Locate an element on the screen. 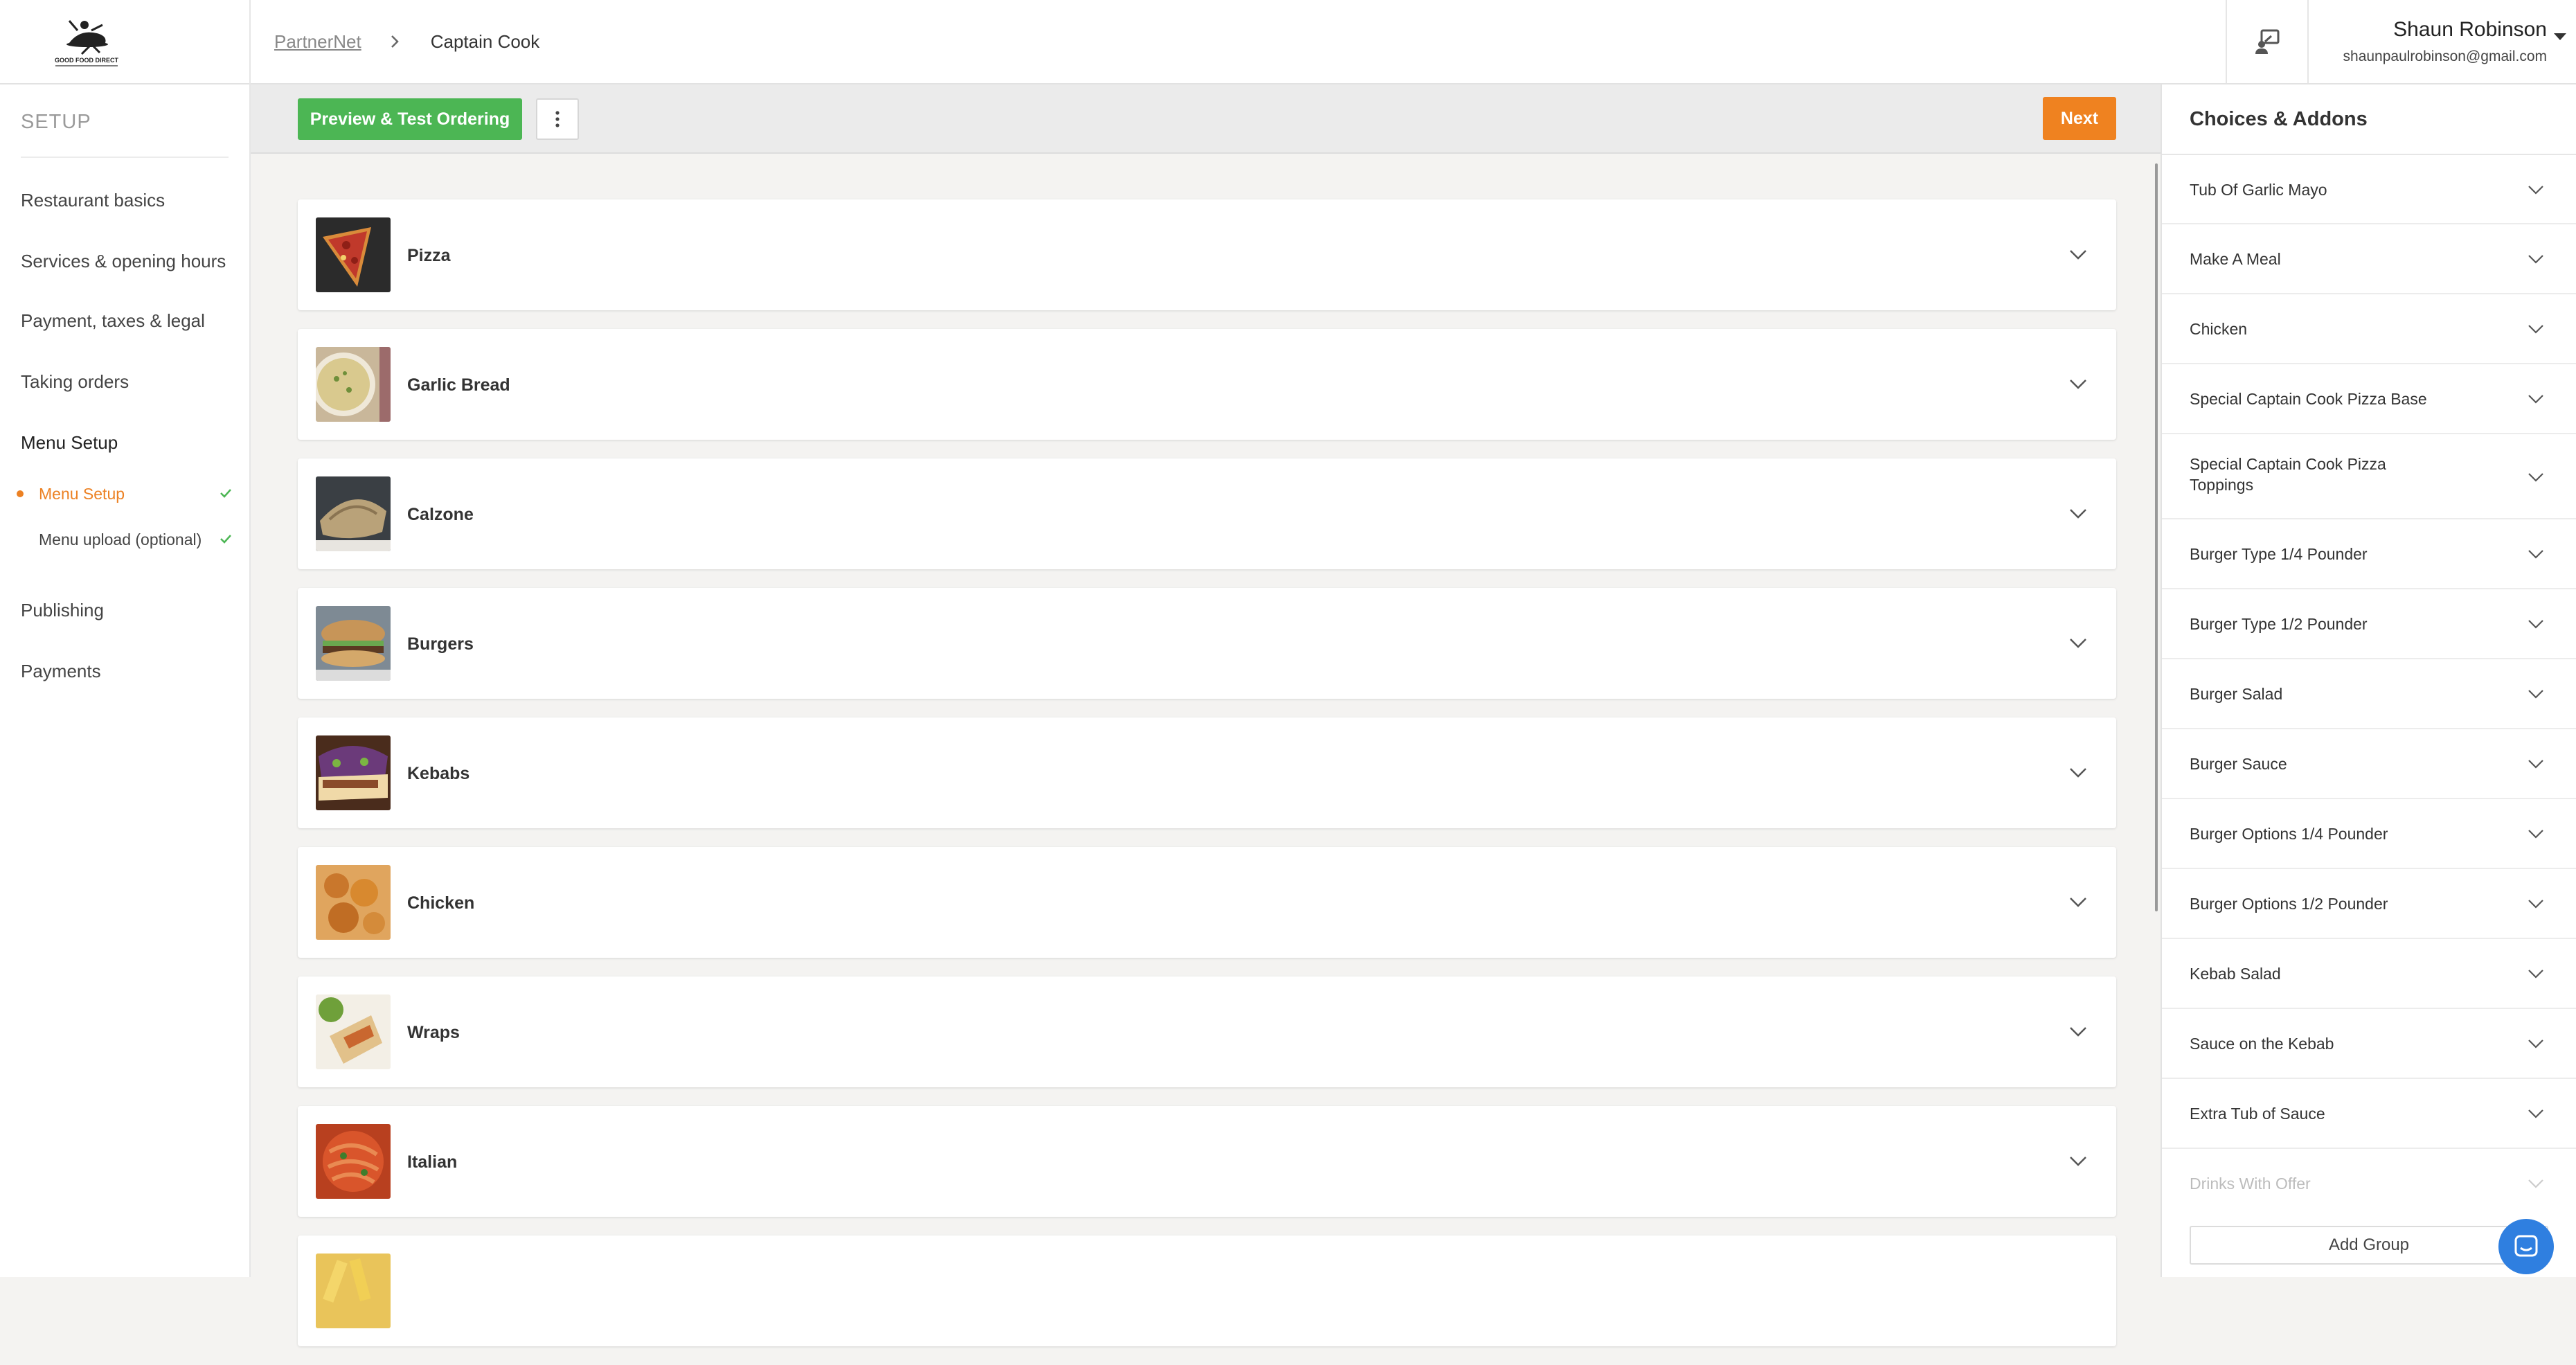  toolbar: Preview & Test Ordering Next is located at coordinates (1206, 119).